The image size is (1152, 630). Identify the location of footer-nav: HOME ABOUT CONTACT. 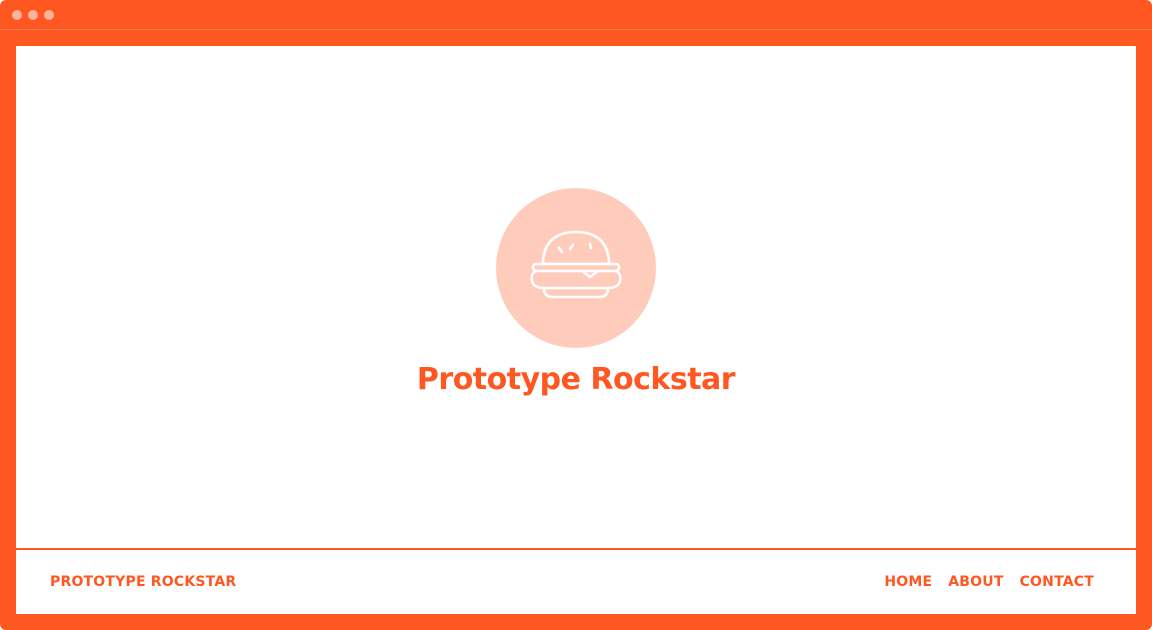
(989, 582).